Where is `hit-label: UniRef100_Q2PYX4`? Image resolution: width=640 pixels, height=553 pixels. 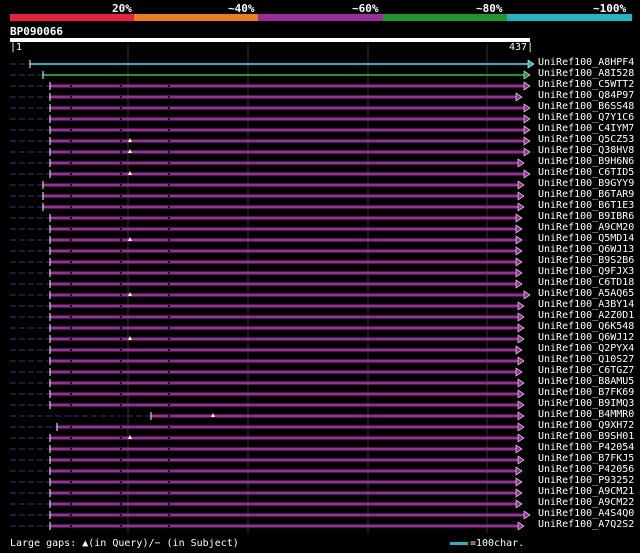 hit-label: UniRef100_Q2PYX4 is located at coordinates (586, 348).